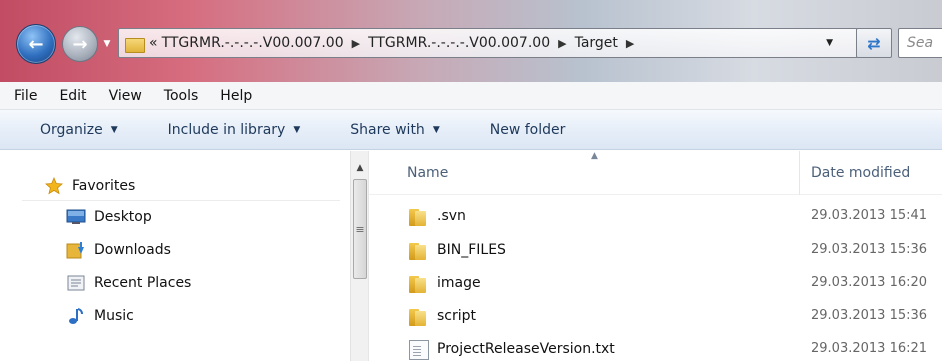 The width and height of the screenshot is (942, 361). What do you see at coordinates (25, 96) in the screenshot?
I see `menu-file: File` at bounding box center [25, 96].